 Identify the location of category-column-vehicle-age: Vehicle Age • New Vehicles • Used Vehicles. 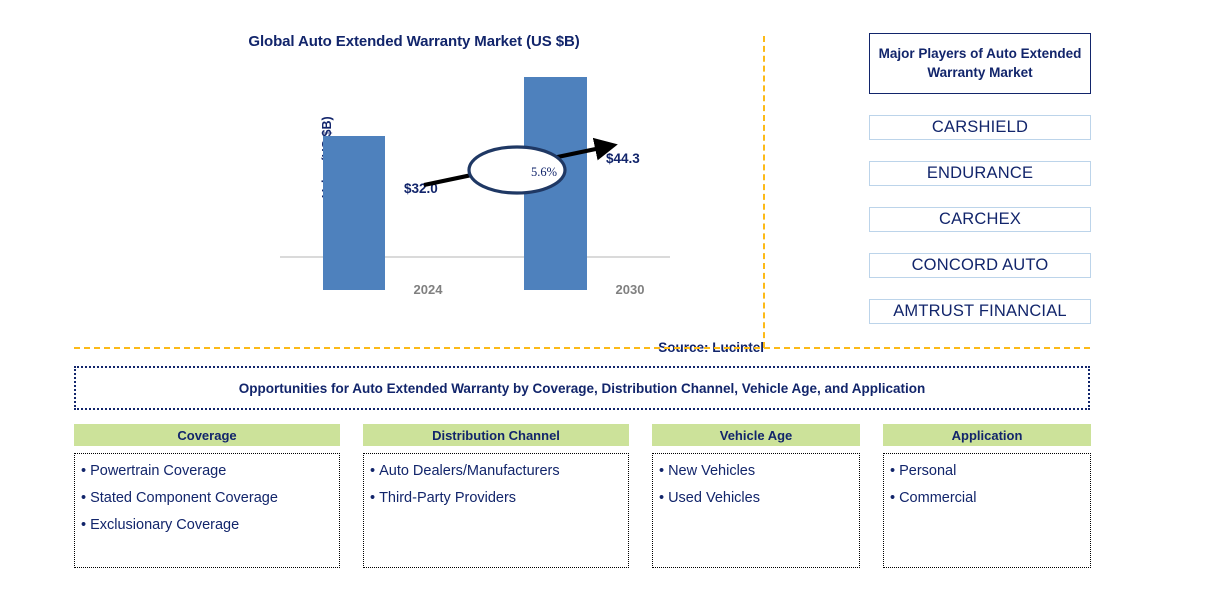
(756, 496).